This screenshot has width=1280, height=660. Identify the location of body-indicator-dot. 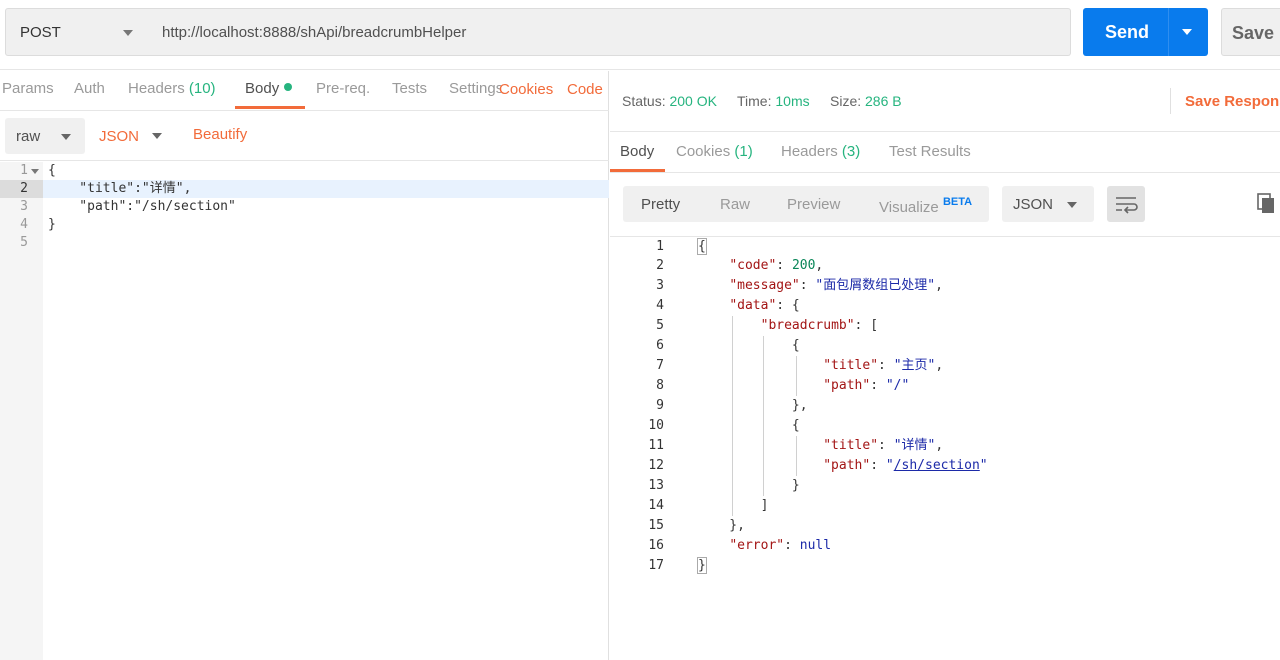
(288, 87).